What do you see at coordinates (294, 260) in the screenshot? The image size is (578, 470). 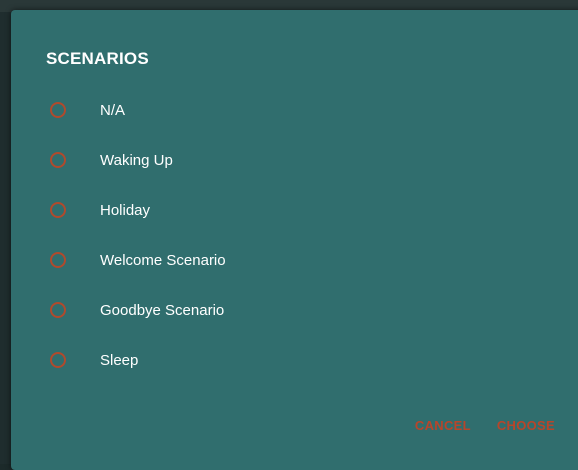 I see `scenario-option-welcome: Welcome Scenario` at bounding box center [294, 260].